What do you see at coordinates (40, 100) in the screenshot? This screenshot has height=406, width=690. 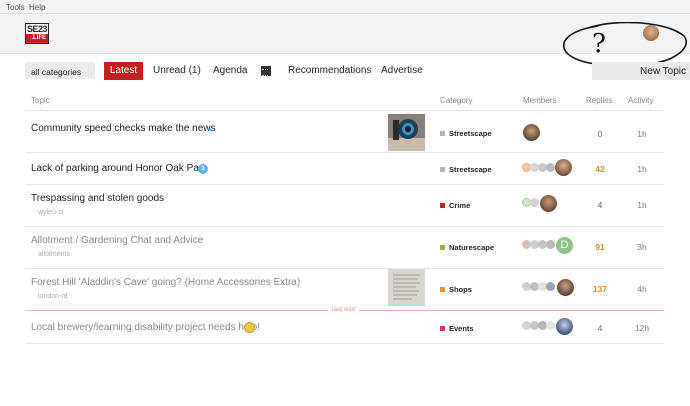 I see `column-header-topic: Topic` at bounding box center [40, 100].